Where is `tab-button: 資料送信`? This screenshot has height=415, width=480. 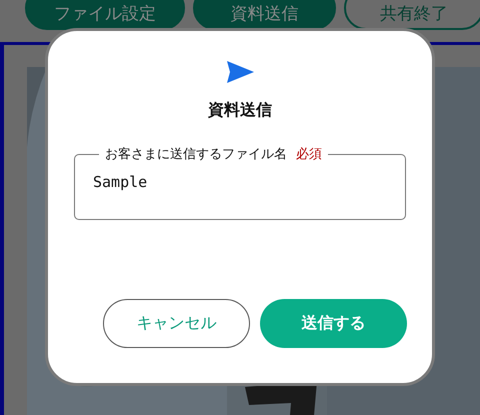 tab-button: 資料送信 is located at coordinates (264, 15).